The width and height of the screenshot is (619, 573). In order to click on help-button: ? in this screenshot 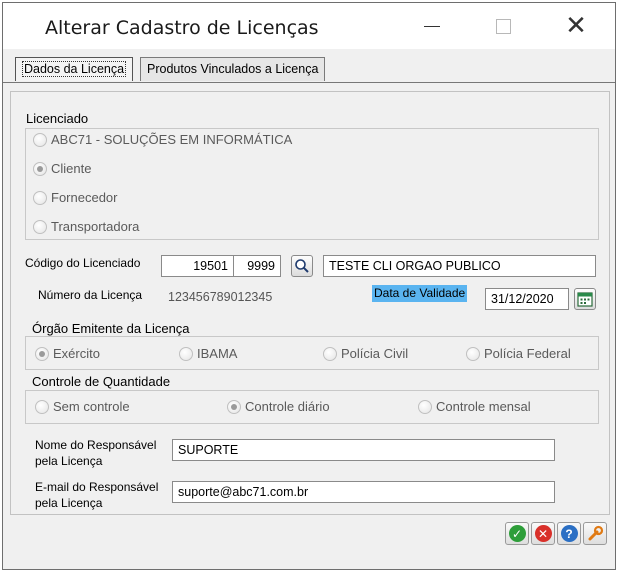, I will do `click(569, 533)`.